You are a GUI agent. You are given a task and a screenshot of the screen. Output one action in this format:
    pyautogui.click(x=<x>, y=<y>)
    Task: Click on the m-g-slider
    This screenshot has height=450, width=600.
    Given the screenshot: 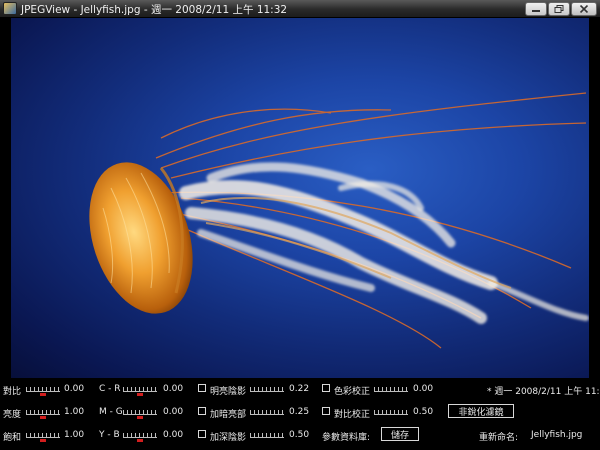 What is the action you would take?
    pyautogui.click(x=140, y=412)
    